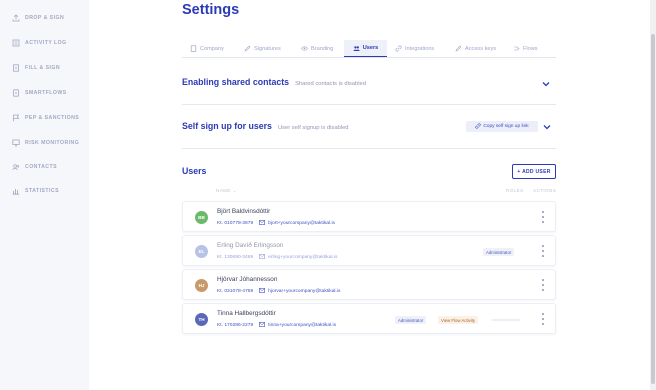 The width and height of the screenshot is (656, 390). What do you see at coordinates (516, 48) in the screenshot?
I see `flows-icon` at bounding box center [516, 48].